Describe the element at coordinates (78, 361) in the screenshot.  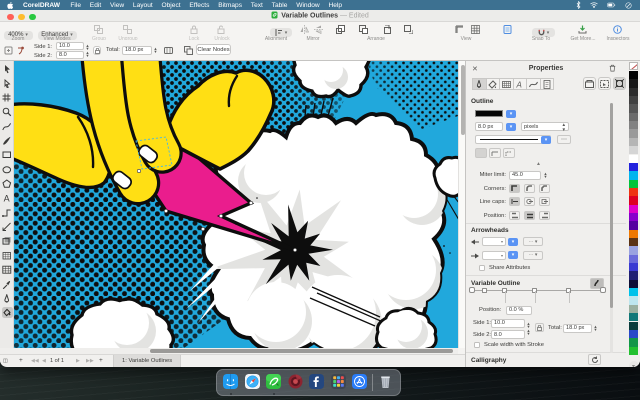
I see `next-page-button: ▶` at that location.